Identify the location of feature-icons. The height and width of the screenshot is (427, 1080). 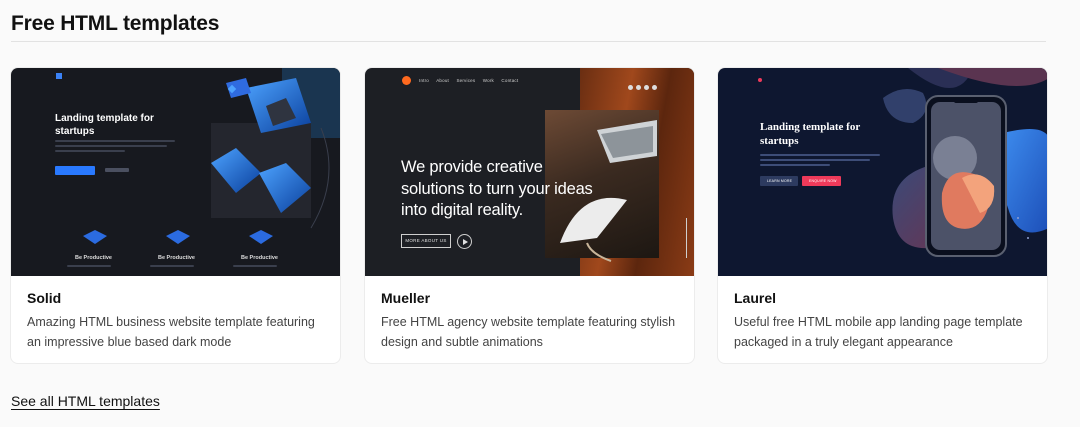
(178, 237).